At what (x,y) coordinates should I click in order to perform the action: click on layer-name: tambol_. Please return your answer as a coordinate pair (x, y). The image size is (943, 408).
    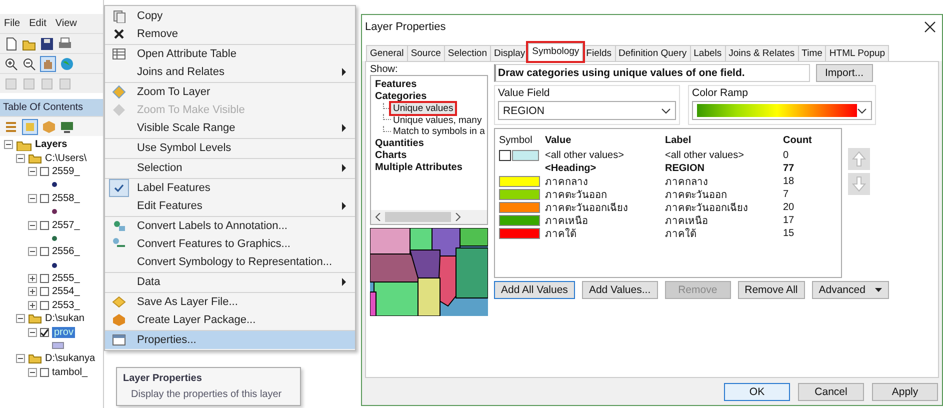
    Looking at the image, I should click on (70, 372).